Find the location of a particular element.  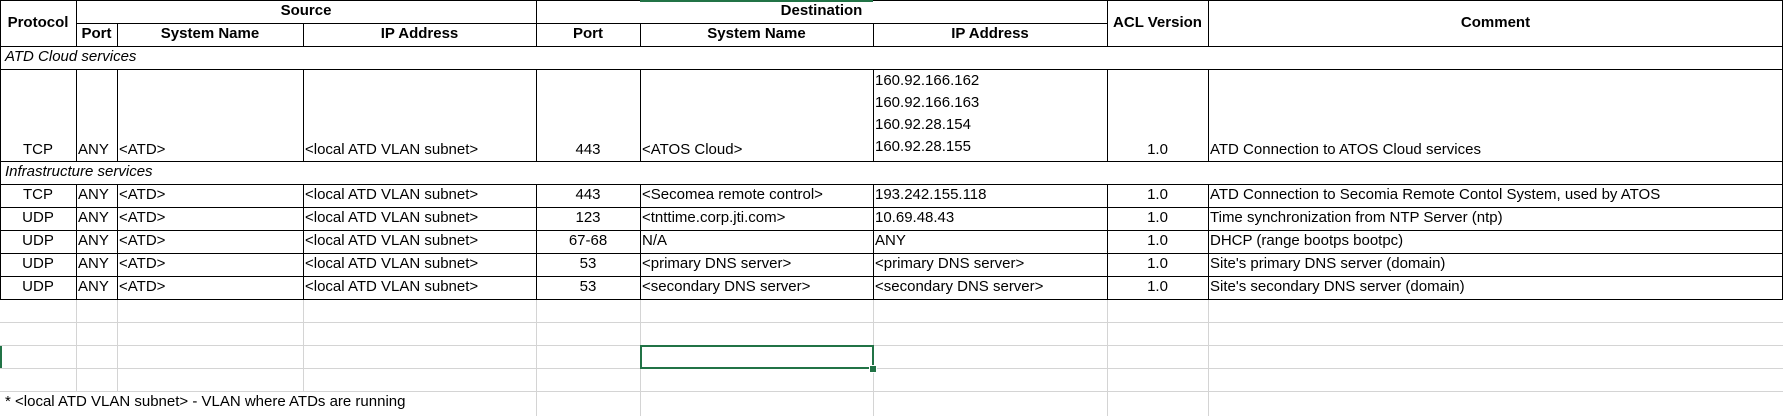

border-top is located at coordinates (891, 0).